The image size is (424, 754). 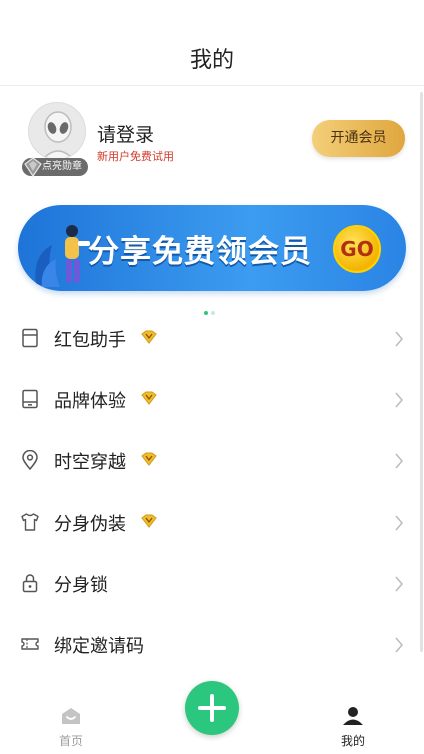 I want to click on page-header: 我的, so click(x=212, y=43).